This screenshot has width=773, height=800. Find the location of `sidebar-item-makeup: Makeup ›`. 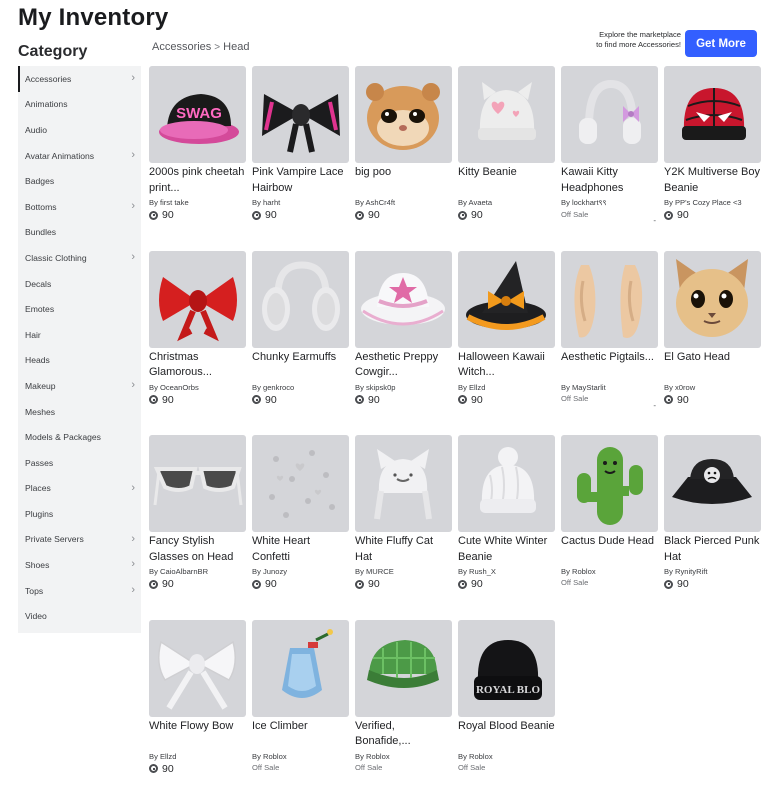

sidebar-item-makeup: Makeup › is located at coordinates (79, 386).